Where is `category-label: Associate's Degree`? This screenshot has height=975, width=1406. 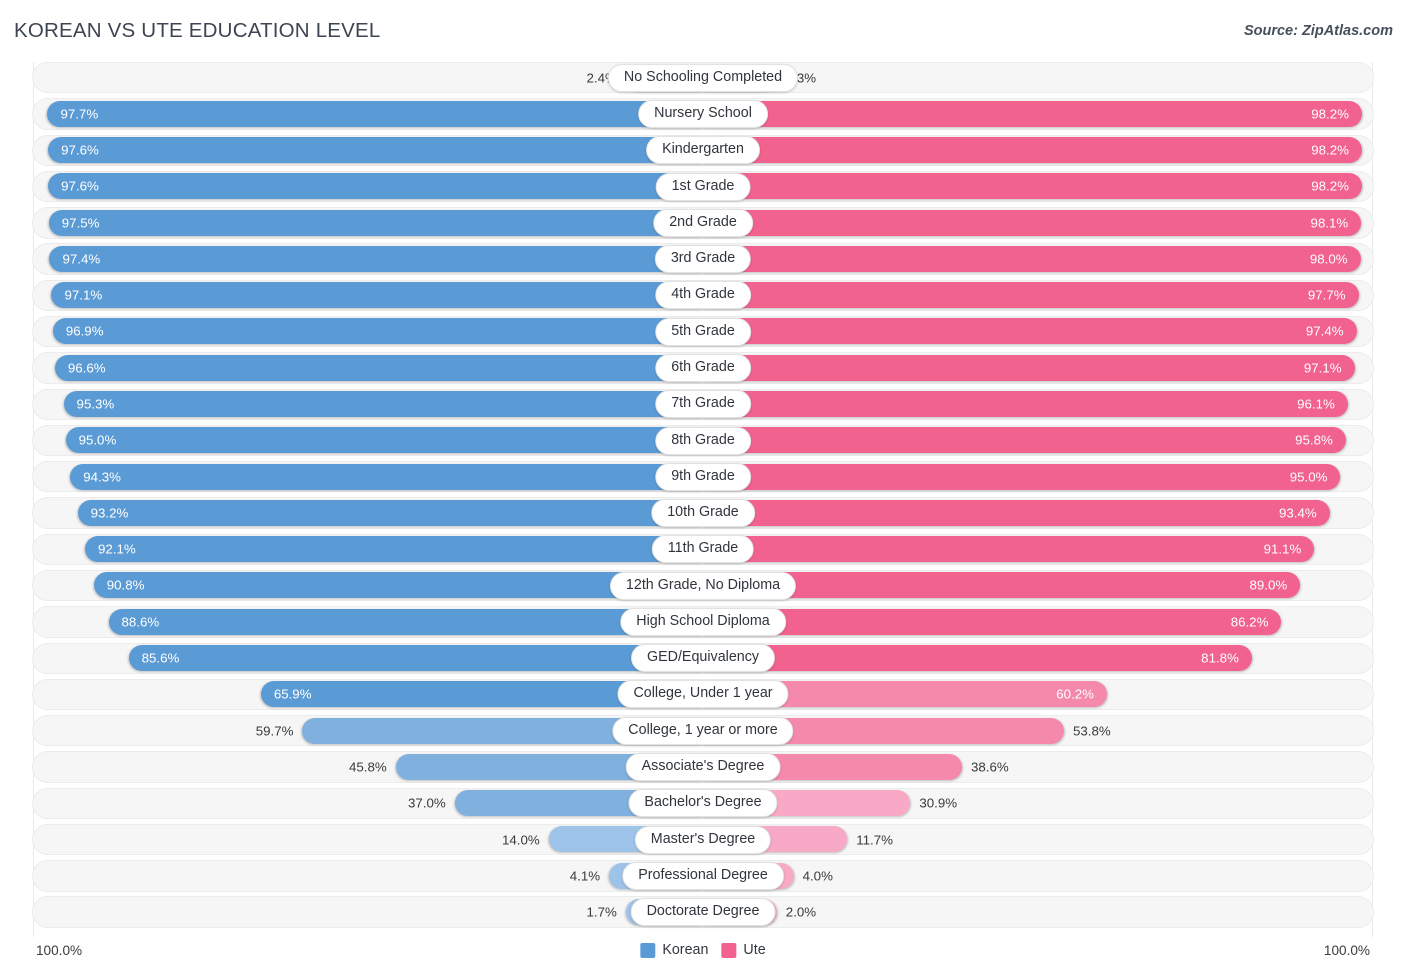
category-label: Associate's Degree is located at coordinates (703, 767).